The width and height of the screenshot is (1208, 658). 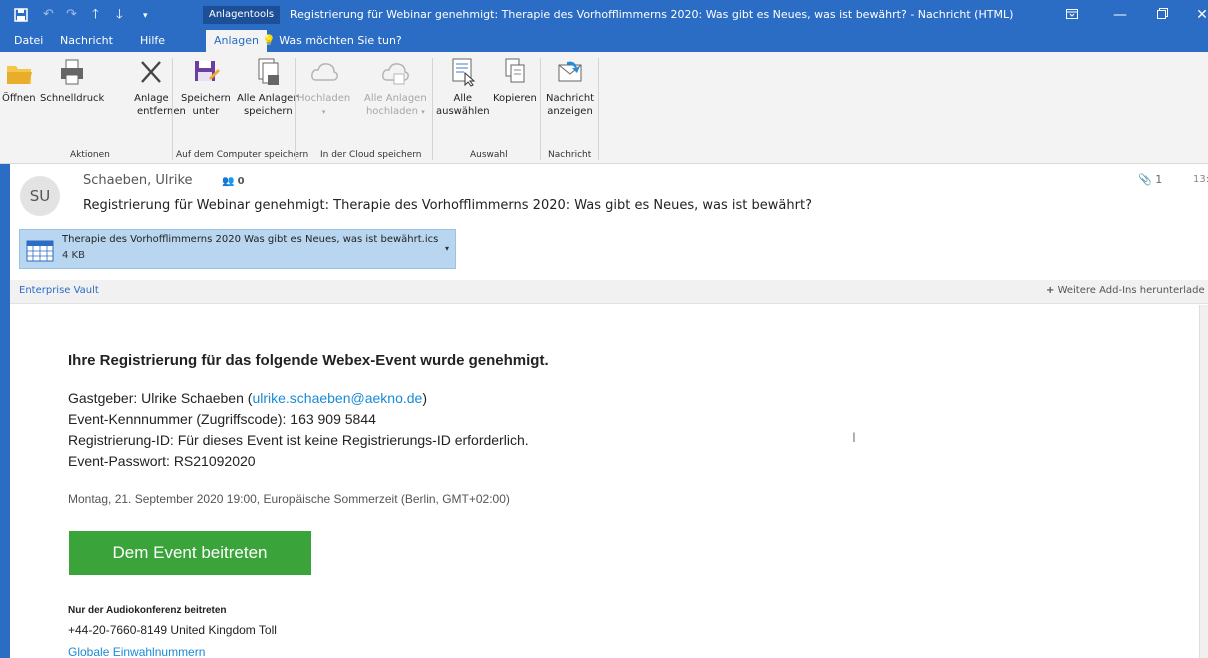 I want to click on tab-datei: Datei, so click(x=28, y=41).